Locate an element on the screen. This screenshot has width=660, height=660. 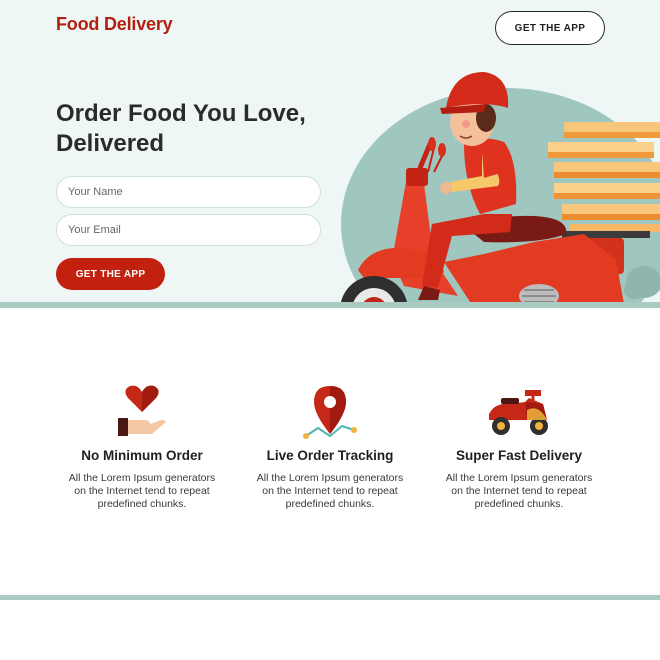
heart-hand-icon is located at coordinates (142, 410).